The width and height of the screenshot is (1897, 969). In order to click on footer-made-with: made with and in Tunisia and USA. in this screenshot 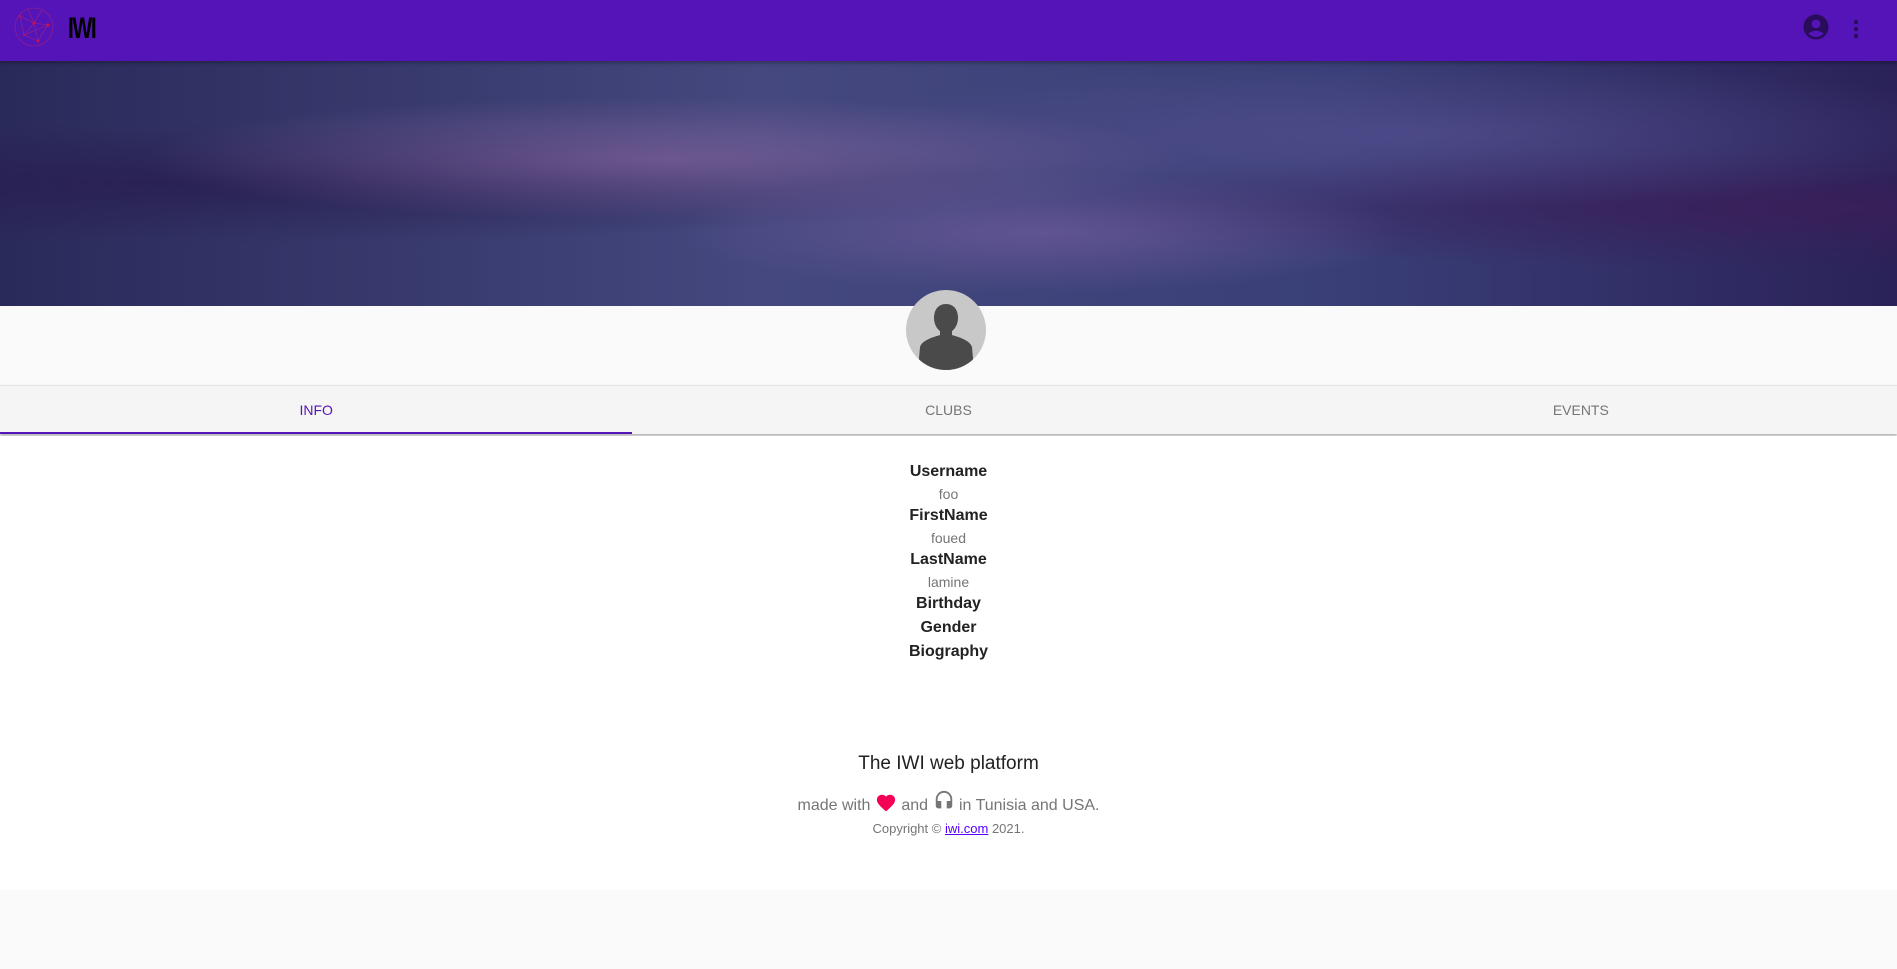, I will do `click(948, 802)`.